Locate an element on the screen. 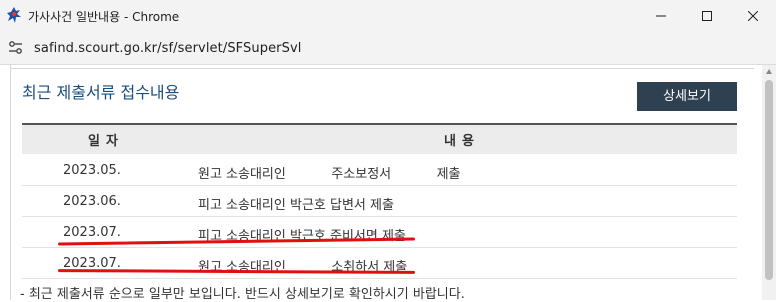 This screenshot has height=302, width=776. table-row-date: 2023.05. is located at coordinates (92, 170).